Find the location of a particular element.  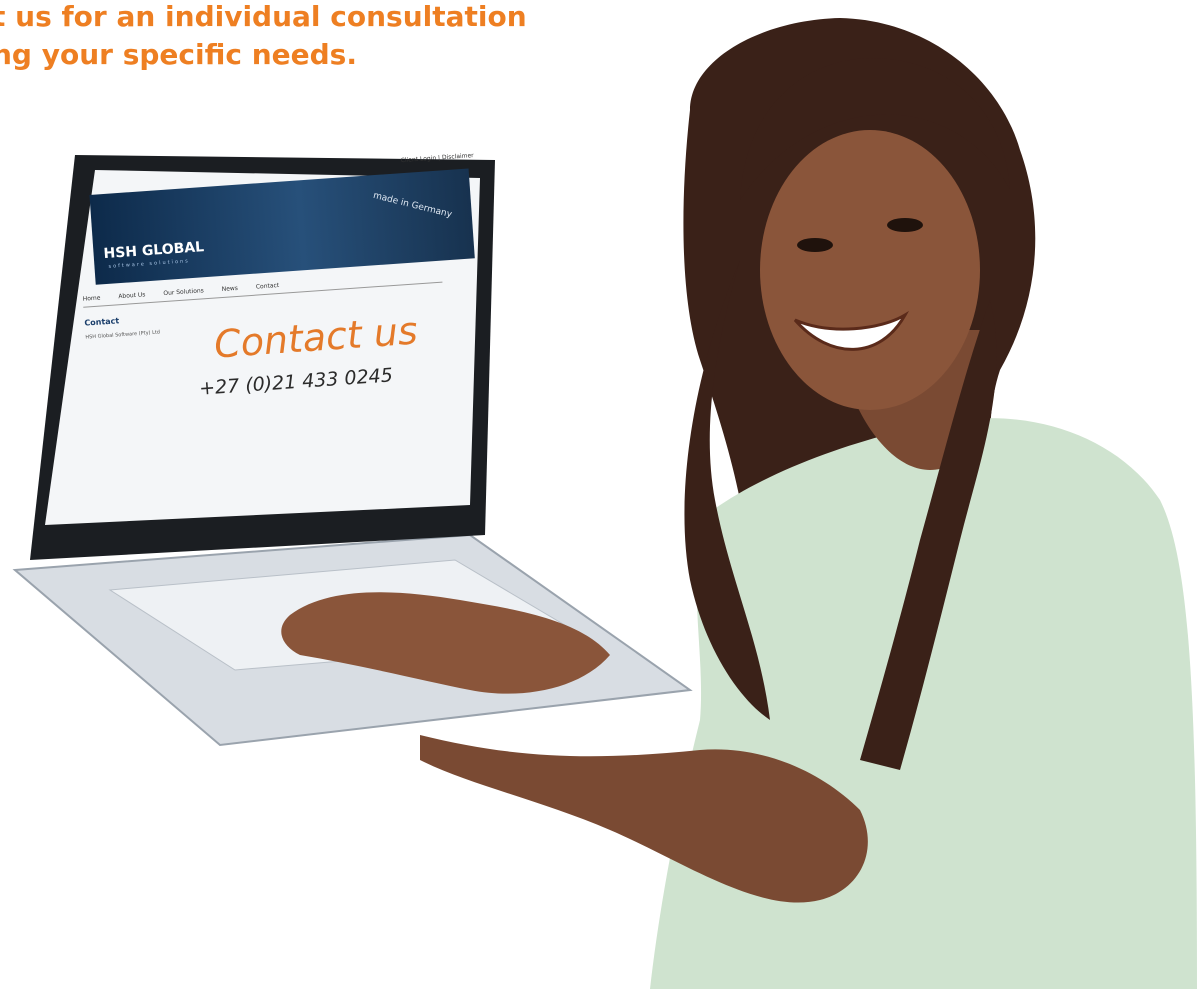

screen-nav-home: Home is located at coordinates (91, 298).